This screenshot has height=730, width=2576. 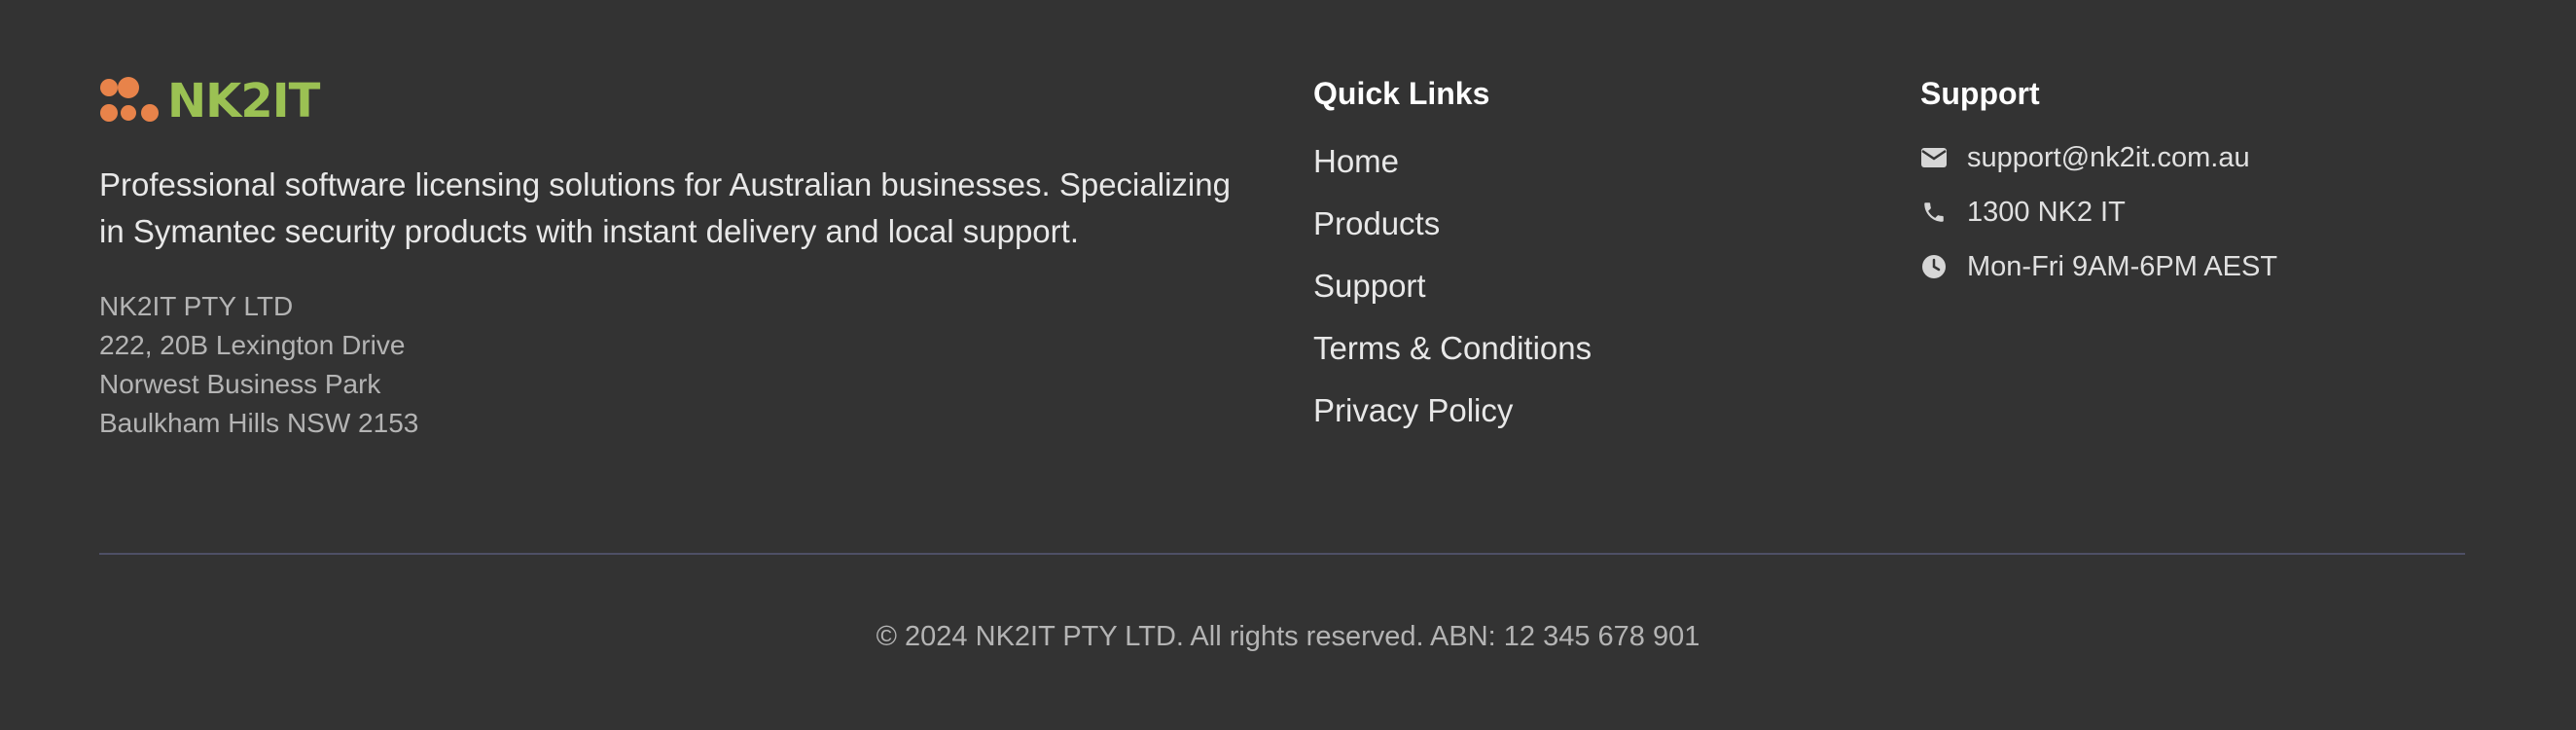 I want to click on support-phone: 1300 NK2 IT, so click(x=2212, y=212).